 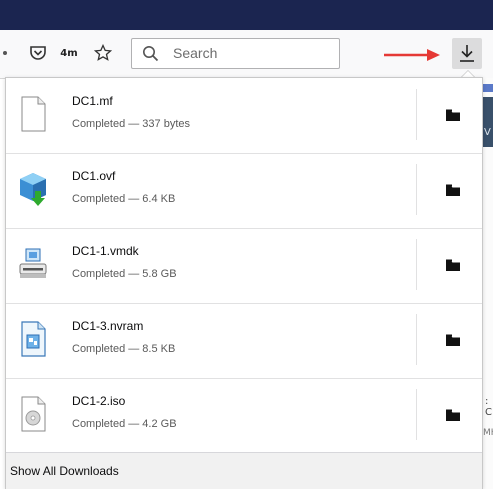 I want to click on download-status: Completed — 8.5 KB, so click(x=124, y=349).